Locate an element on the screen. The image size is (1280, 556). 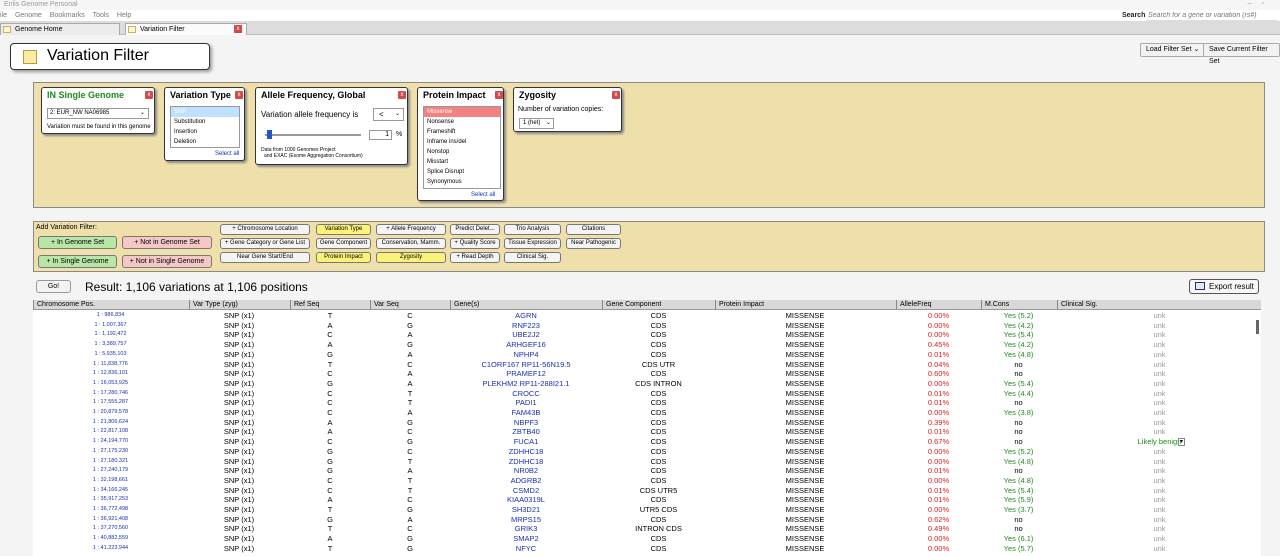
tab-variation-filter: Variation Filter x is located at coordinates (186, 29).